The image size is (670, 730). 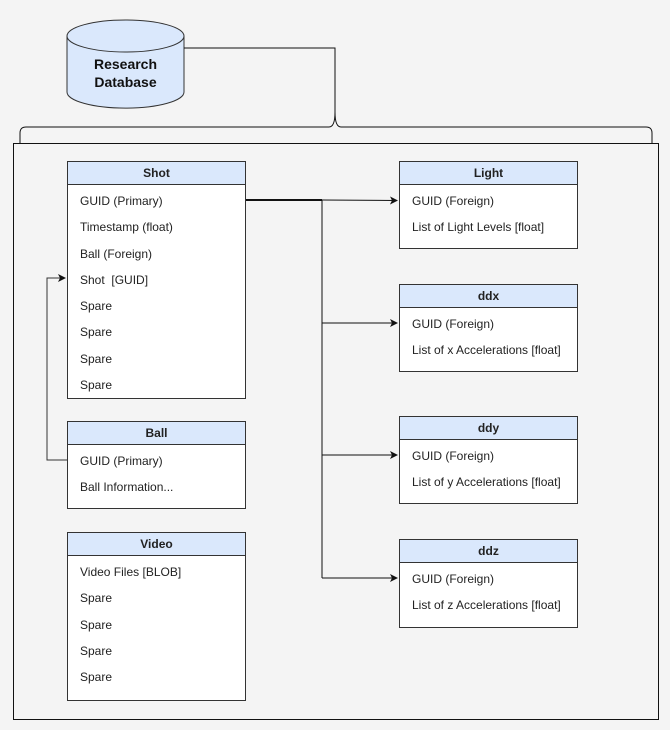 I want to click on table-field: List of z Accelerations [float], so click(x=486, y=605).